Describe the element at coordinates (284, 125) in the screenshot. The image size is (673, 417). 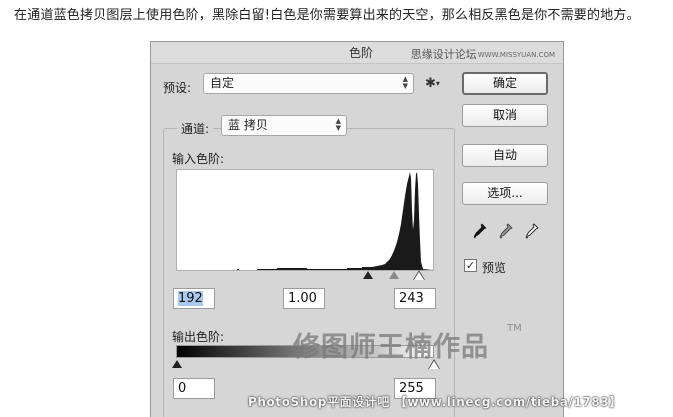
I see `channel-select: 蓝 拷贝 ▲ ▼` at that location.